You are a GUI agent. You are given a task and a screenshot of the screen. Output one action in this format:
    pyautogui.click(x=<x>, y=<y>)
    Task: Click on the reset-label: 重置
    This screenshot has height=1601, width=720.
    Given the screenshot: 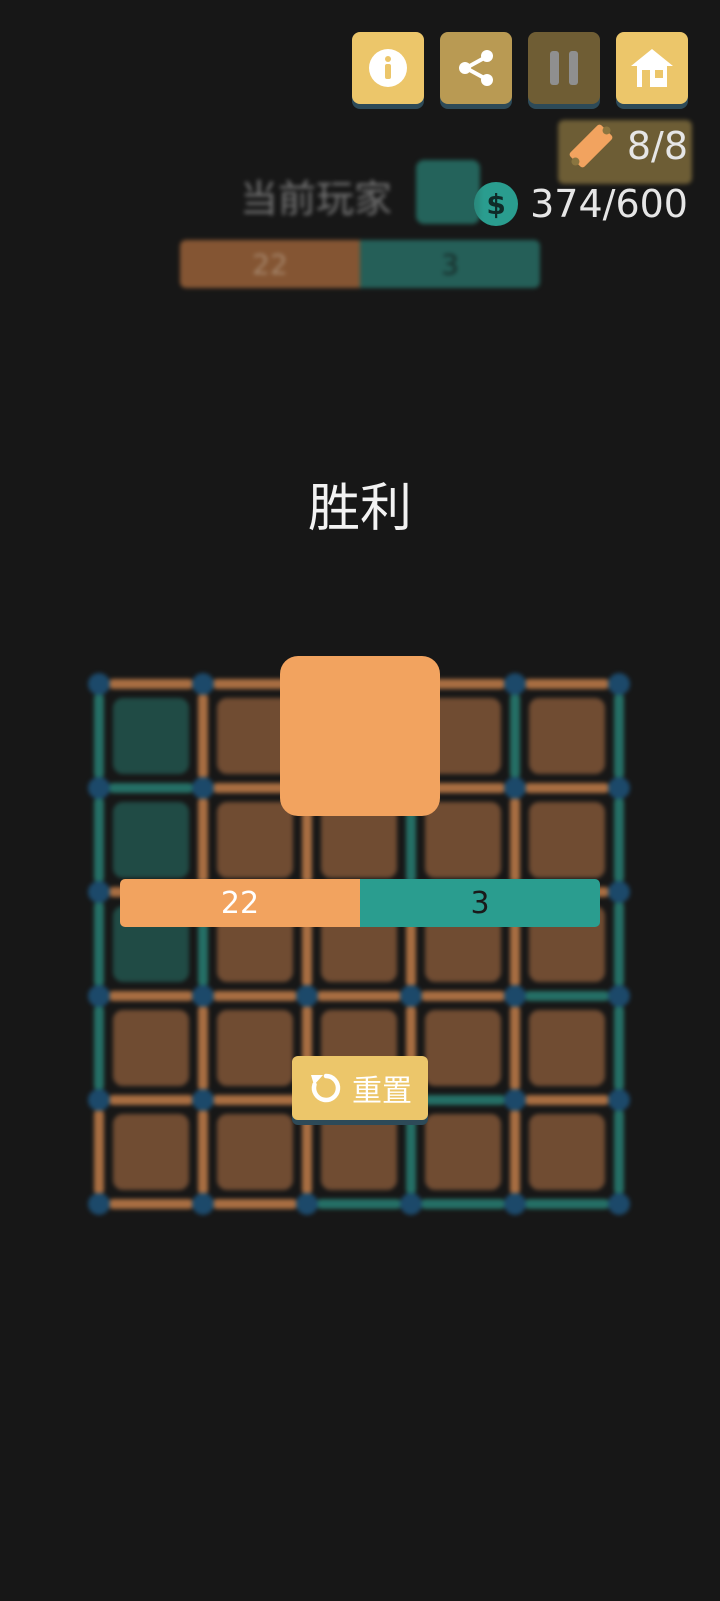 What is the action you would take?
    pyautogui.click(x=382, y=1091)
    